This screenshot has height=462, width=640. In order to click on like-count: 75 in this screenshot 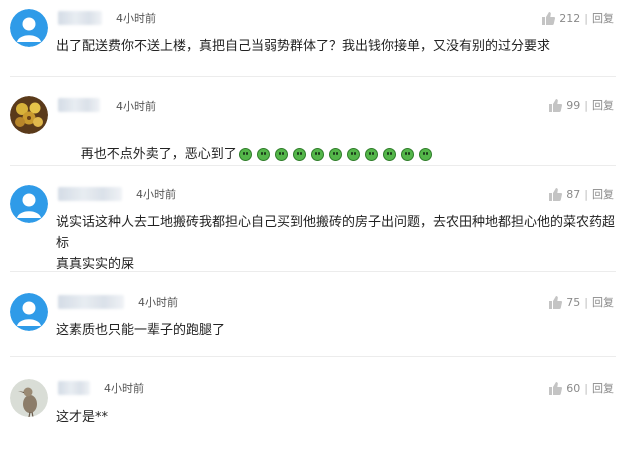, I will do `click(573, 302)`.